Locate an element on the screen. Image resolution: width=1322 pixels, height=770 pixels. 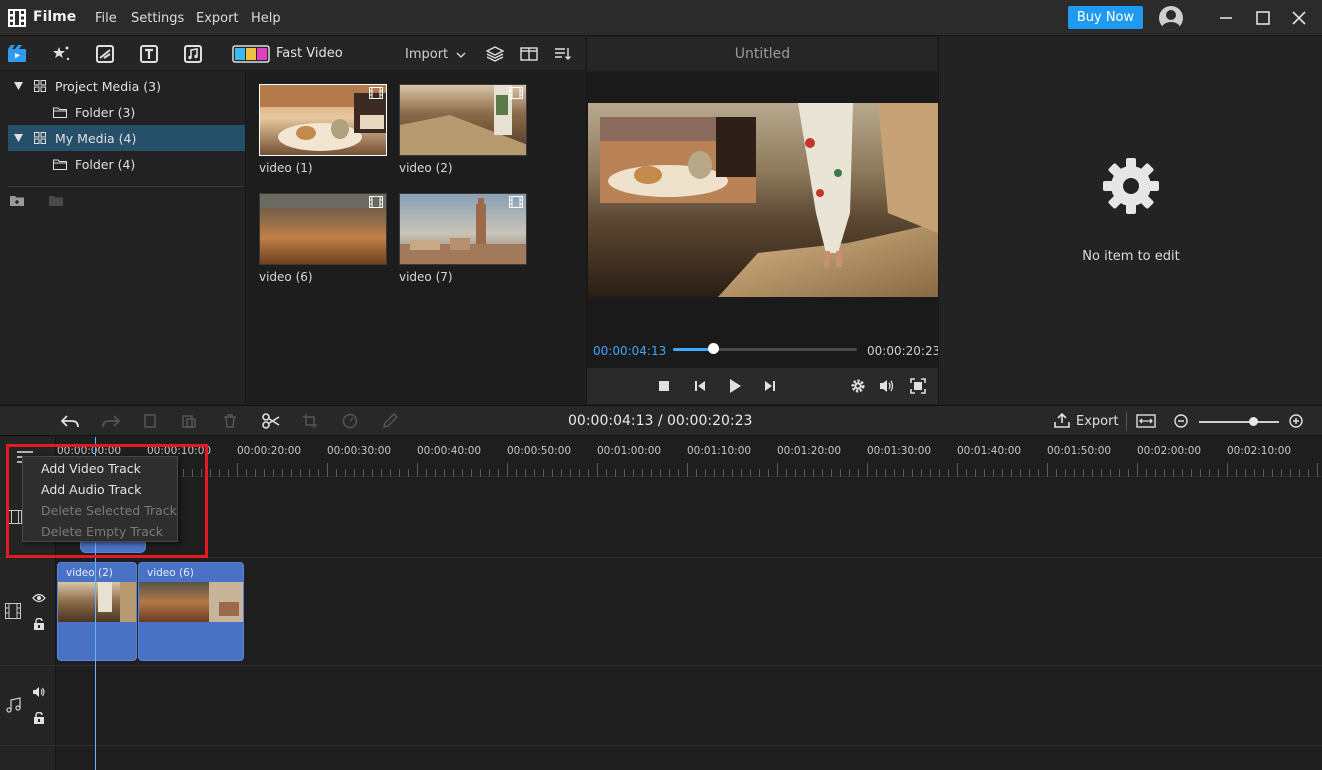
ruler-label: 00:02:00:00 is located at coordinates (1169, 451).